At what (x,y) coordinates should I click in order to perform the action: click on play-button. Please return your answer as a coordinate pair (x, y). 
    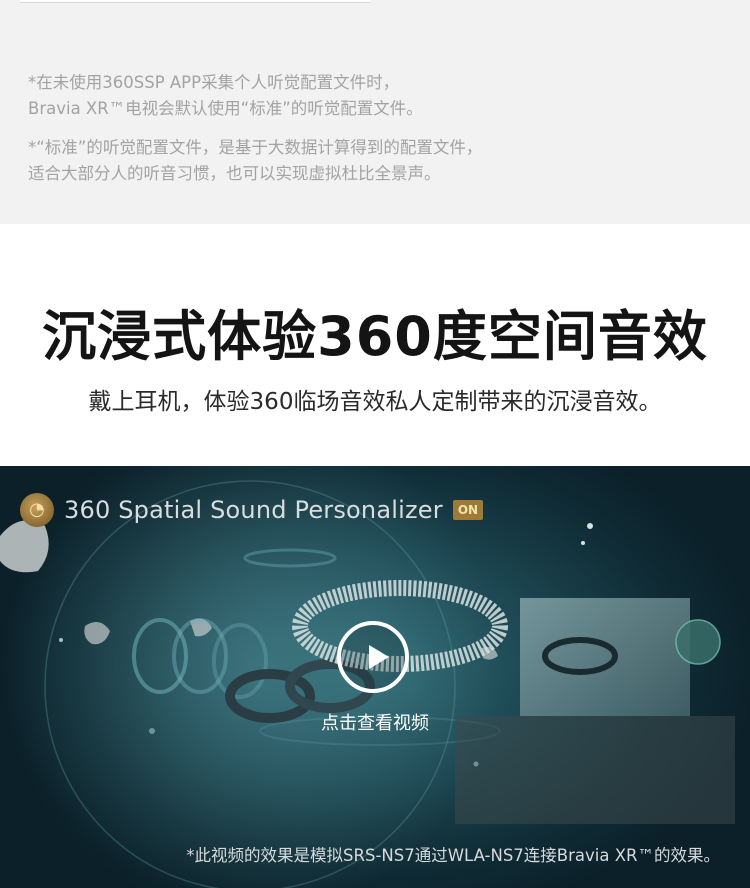
    Looking at the image, I should click on (373, 657).